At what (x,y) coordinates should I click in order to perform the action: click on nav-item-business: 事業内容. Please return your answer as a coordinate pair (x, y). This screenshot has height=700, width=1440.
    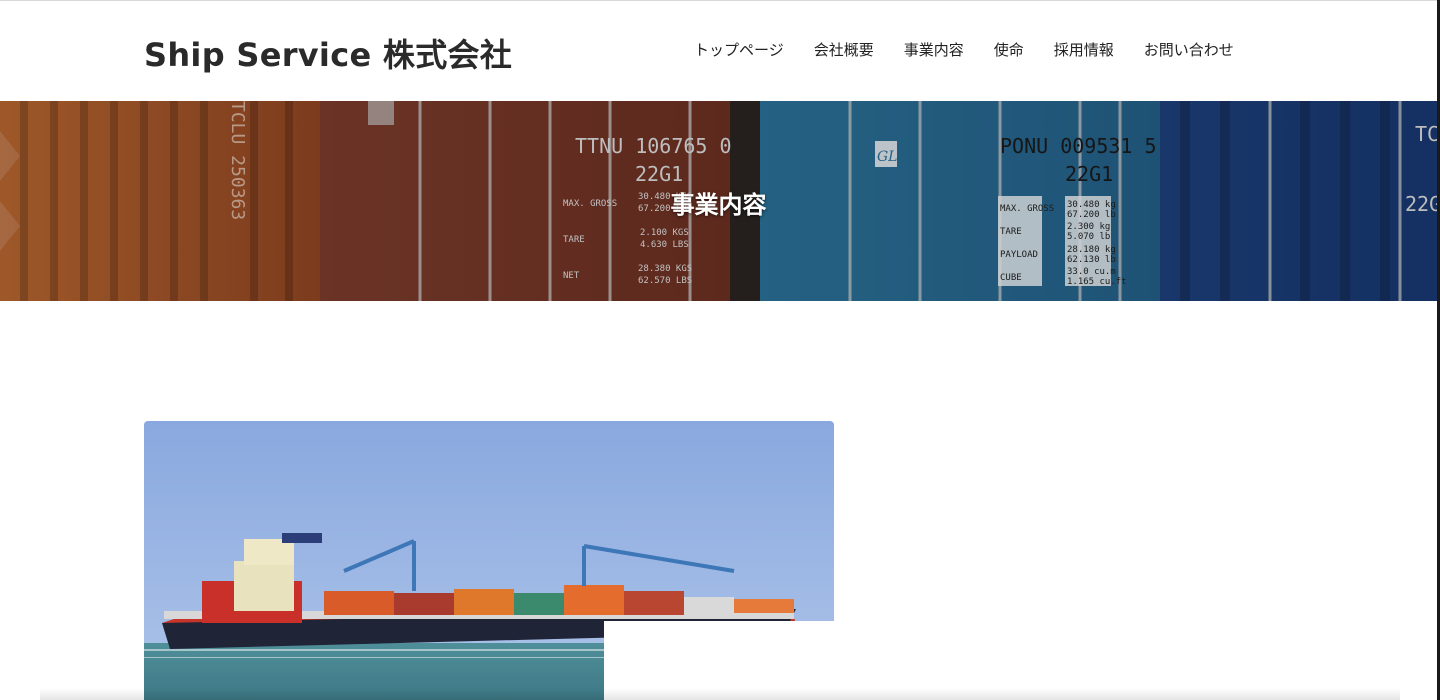
    Looking at the image, I should click on (934, 50).